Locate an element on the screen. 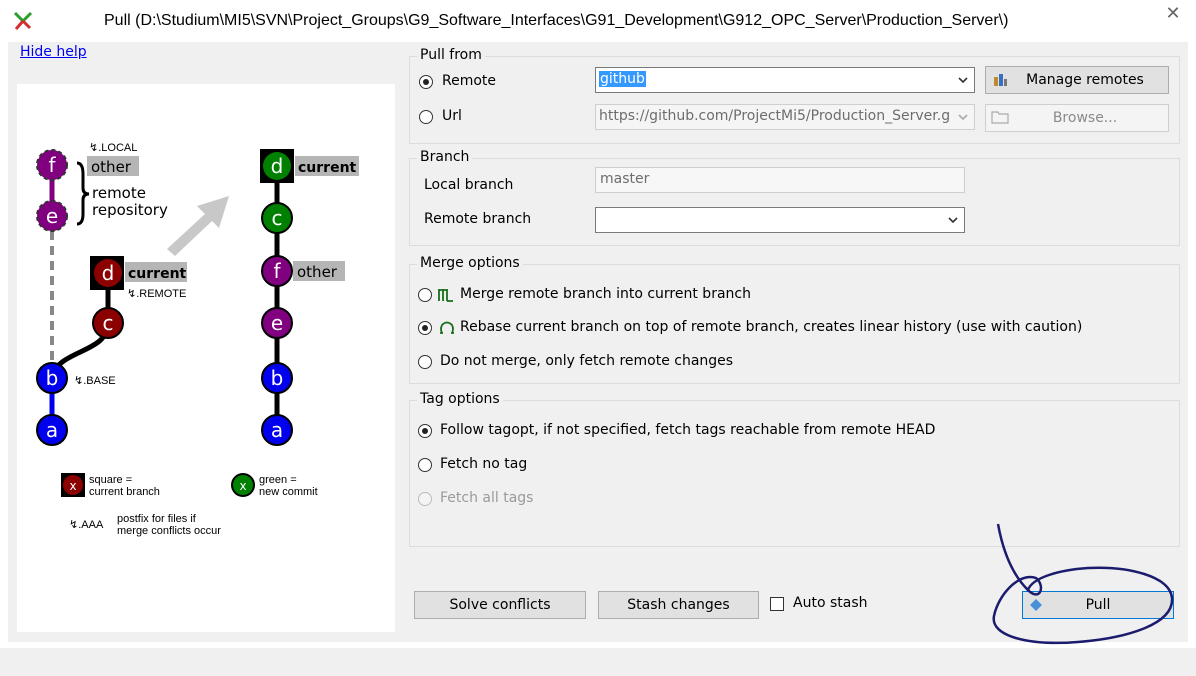  remote-tag: ↯.REMOTE is located at coordinates (156, 294).